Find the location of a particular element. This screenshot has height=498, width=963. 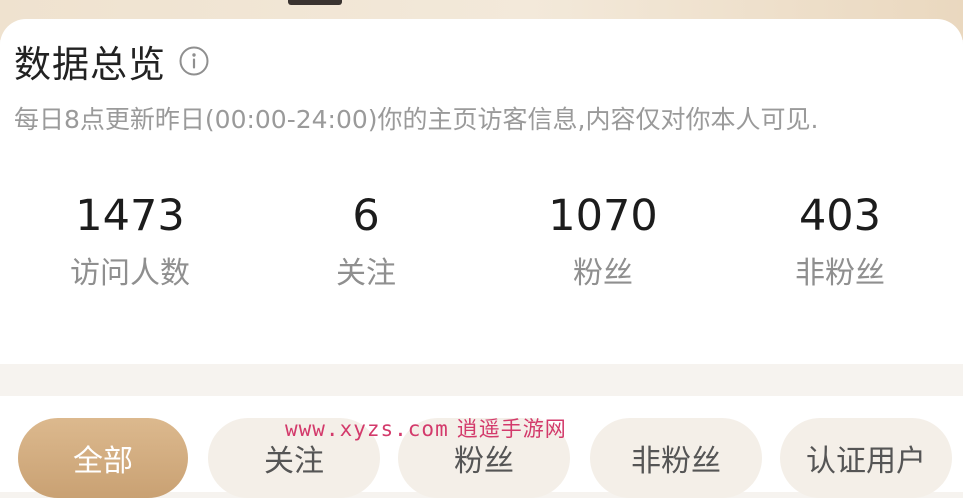

stat-following: 6 关注 is located at coordinates (366, 242).